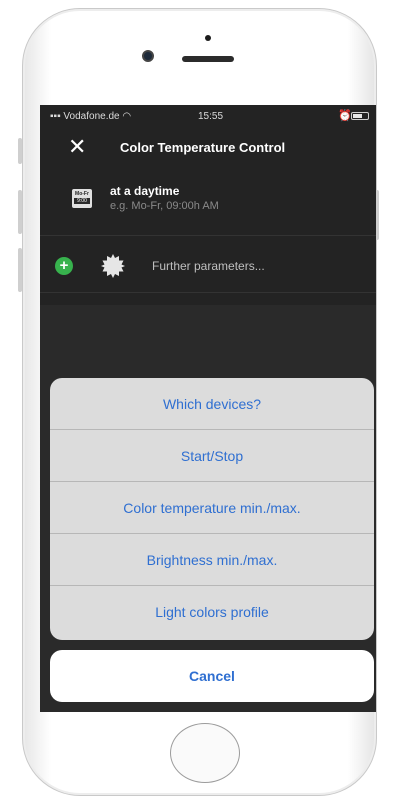 Image resolution: width=395 pixels, height=800 pixels. Describe the element at coordinates (82, 194) in the screenshot. I see `calendar-icon-days: Mo-Fr` at that location.